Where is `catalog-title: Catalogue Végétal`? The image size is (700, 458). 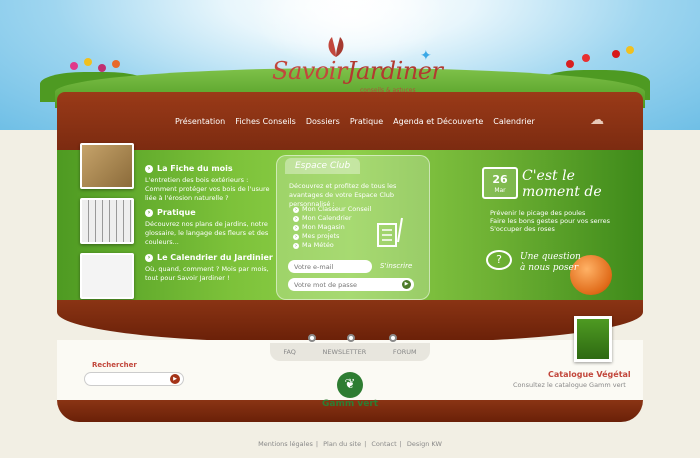
catalog-title: Catalogue Végétal is located at coordinates (589, 374).